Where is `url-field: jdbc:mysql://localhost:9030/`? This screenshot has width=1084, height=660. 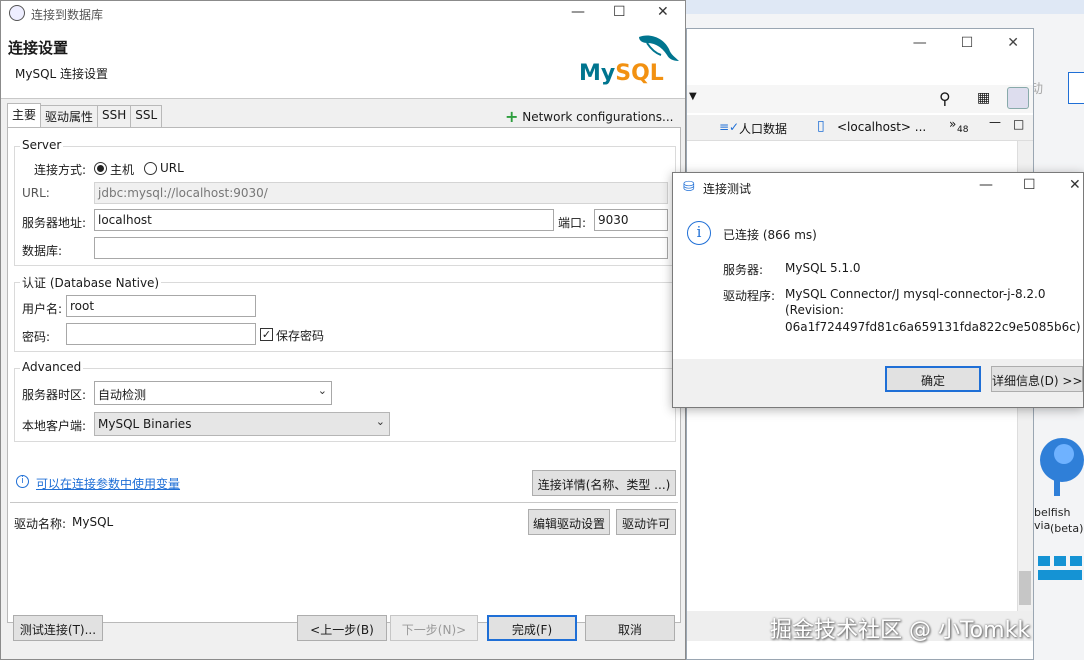 url-field: jdbc:mysql://localhost:9030/ is located at coordinates (381, 193).